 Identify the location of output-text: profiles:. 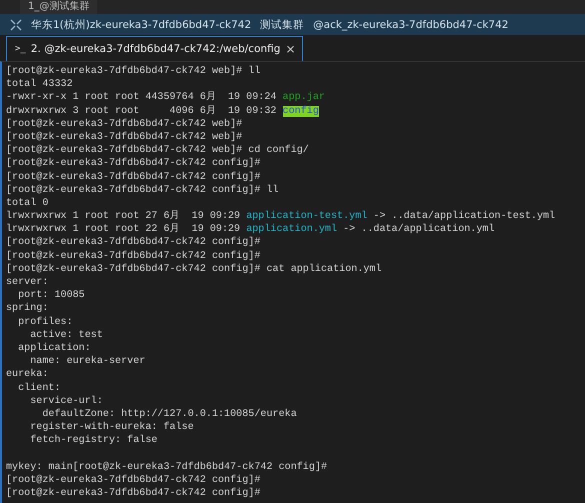
(45, 322).